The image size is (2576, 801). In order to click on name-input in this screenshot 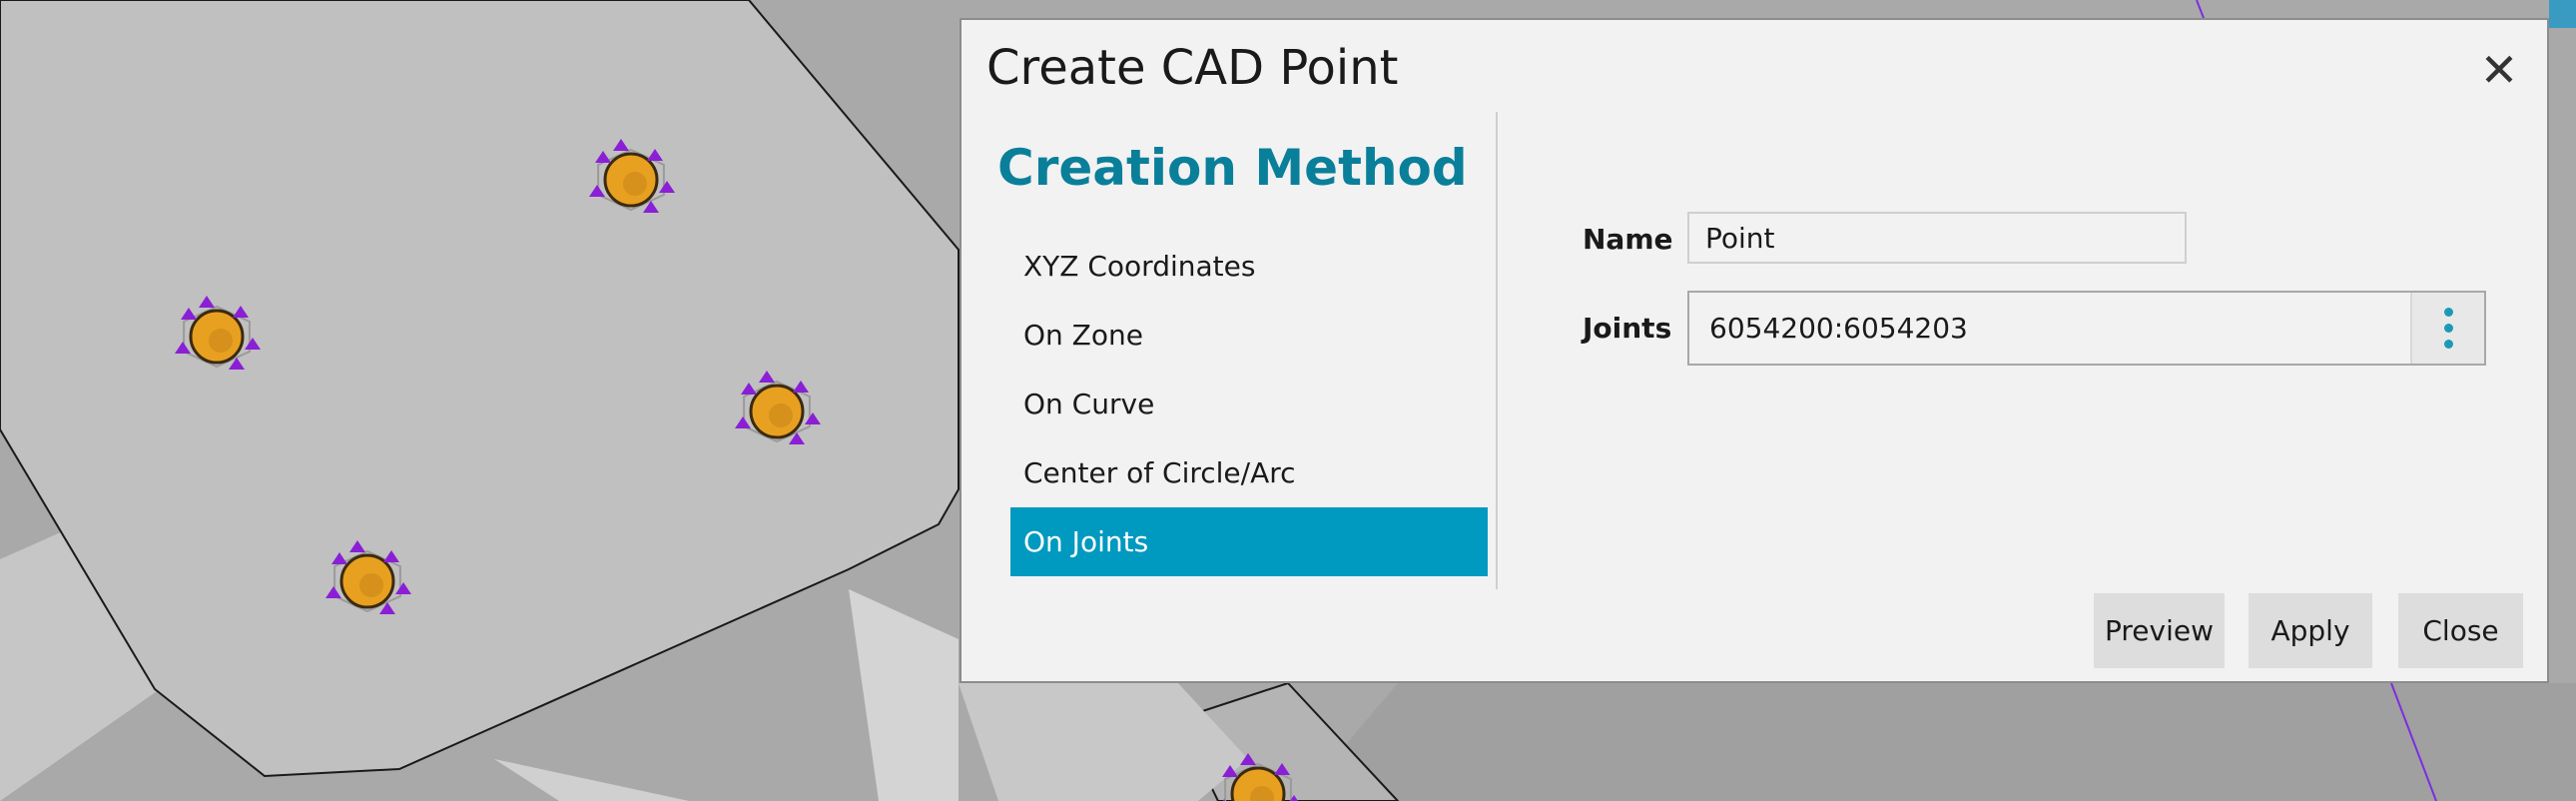, I will do `click(1937, 238)`.